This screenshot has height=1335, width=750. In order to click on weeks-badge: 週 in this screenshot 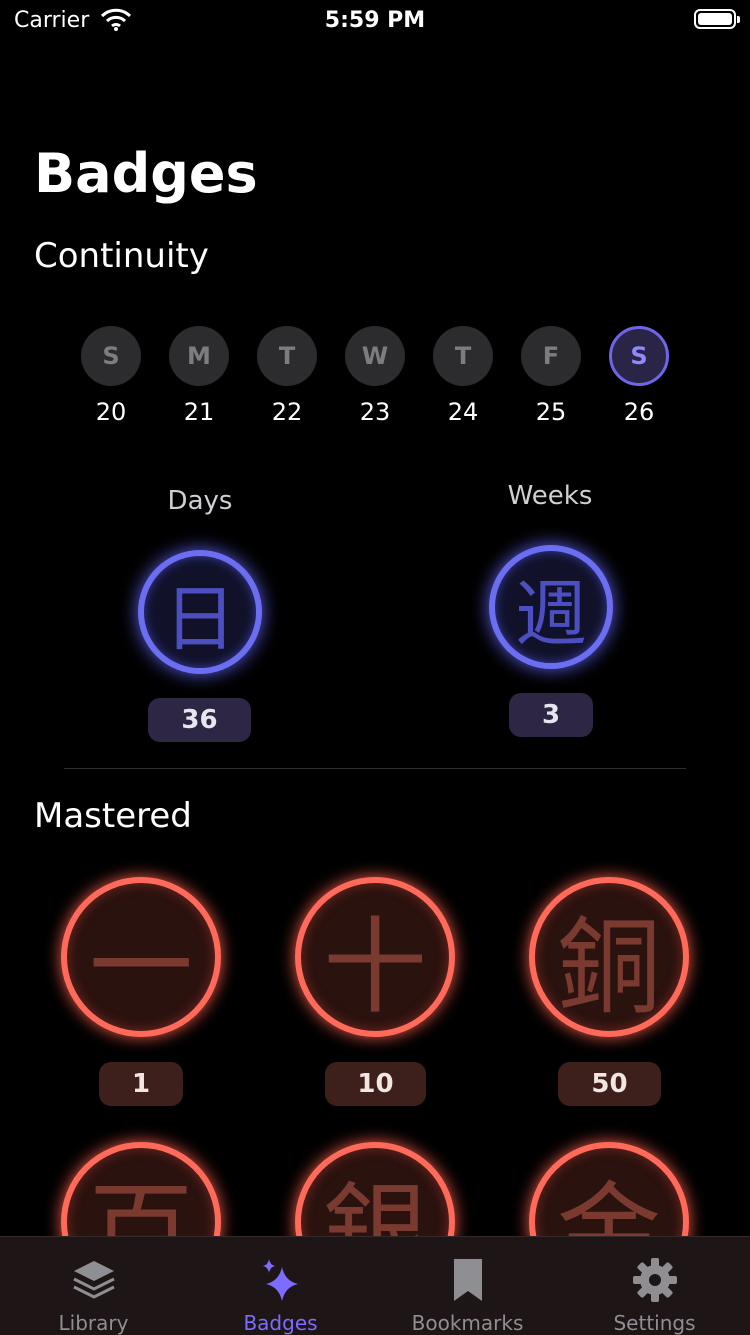, I will do `click(551, 607)`.